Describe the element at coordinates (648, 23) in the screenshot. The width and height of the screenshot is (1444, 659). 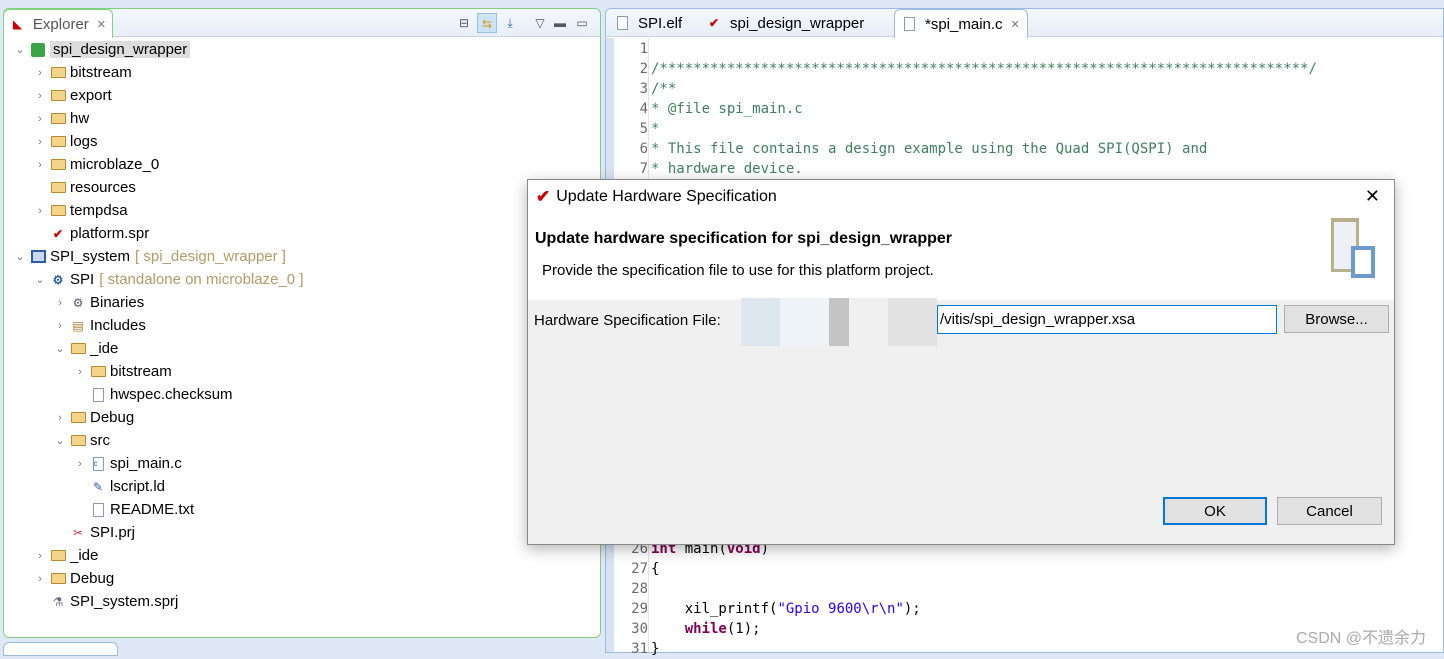
I see `tab-spi-elf: SPI.elf` at that location.